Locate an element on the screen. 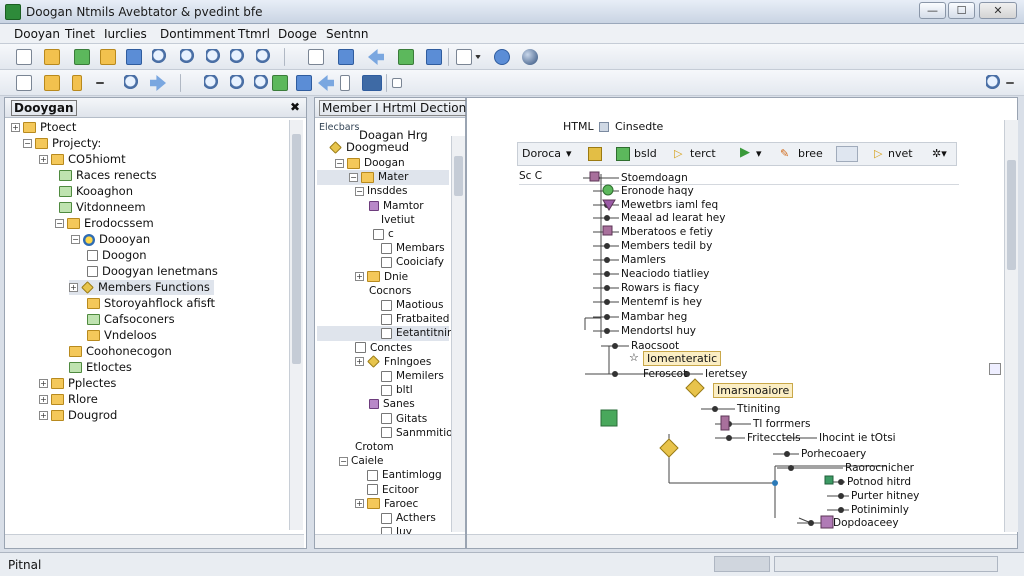  graph-node-label: Dopdoaceey is located at coordinates (866, 523).